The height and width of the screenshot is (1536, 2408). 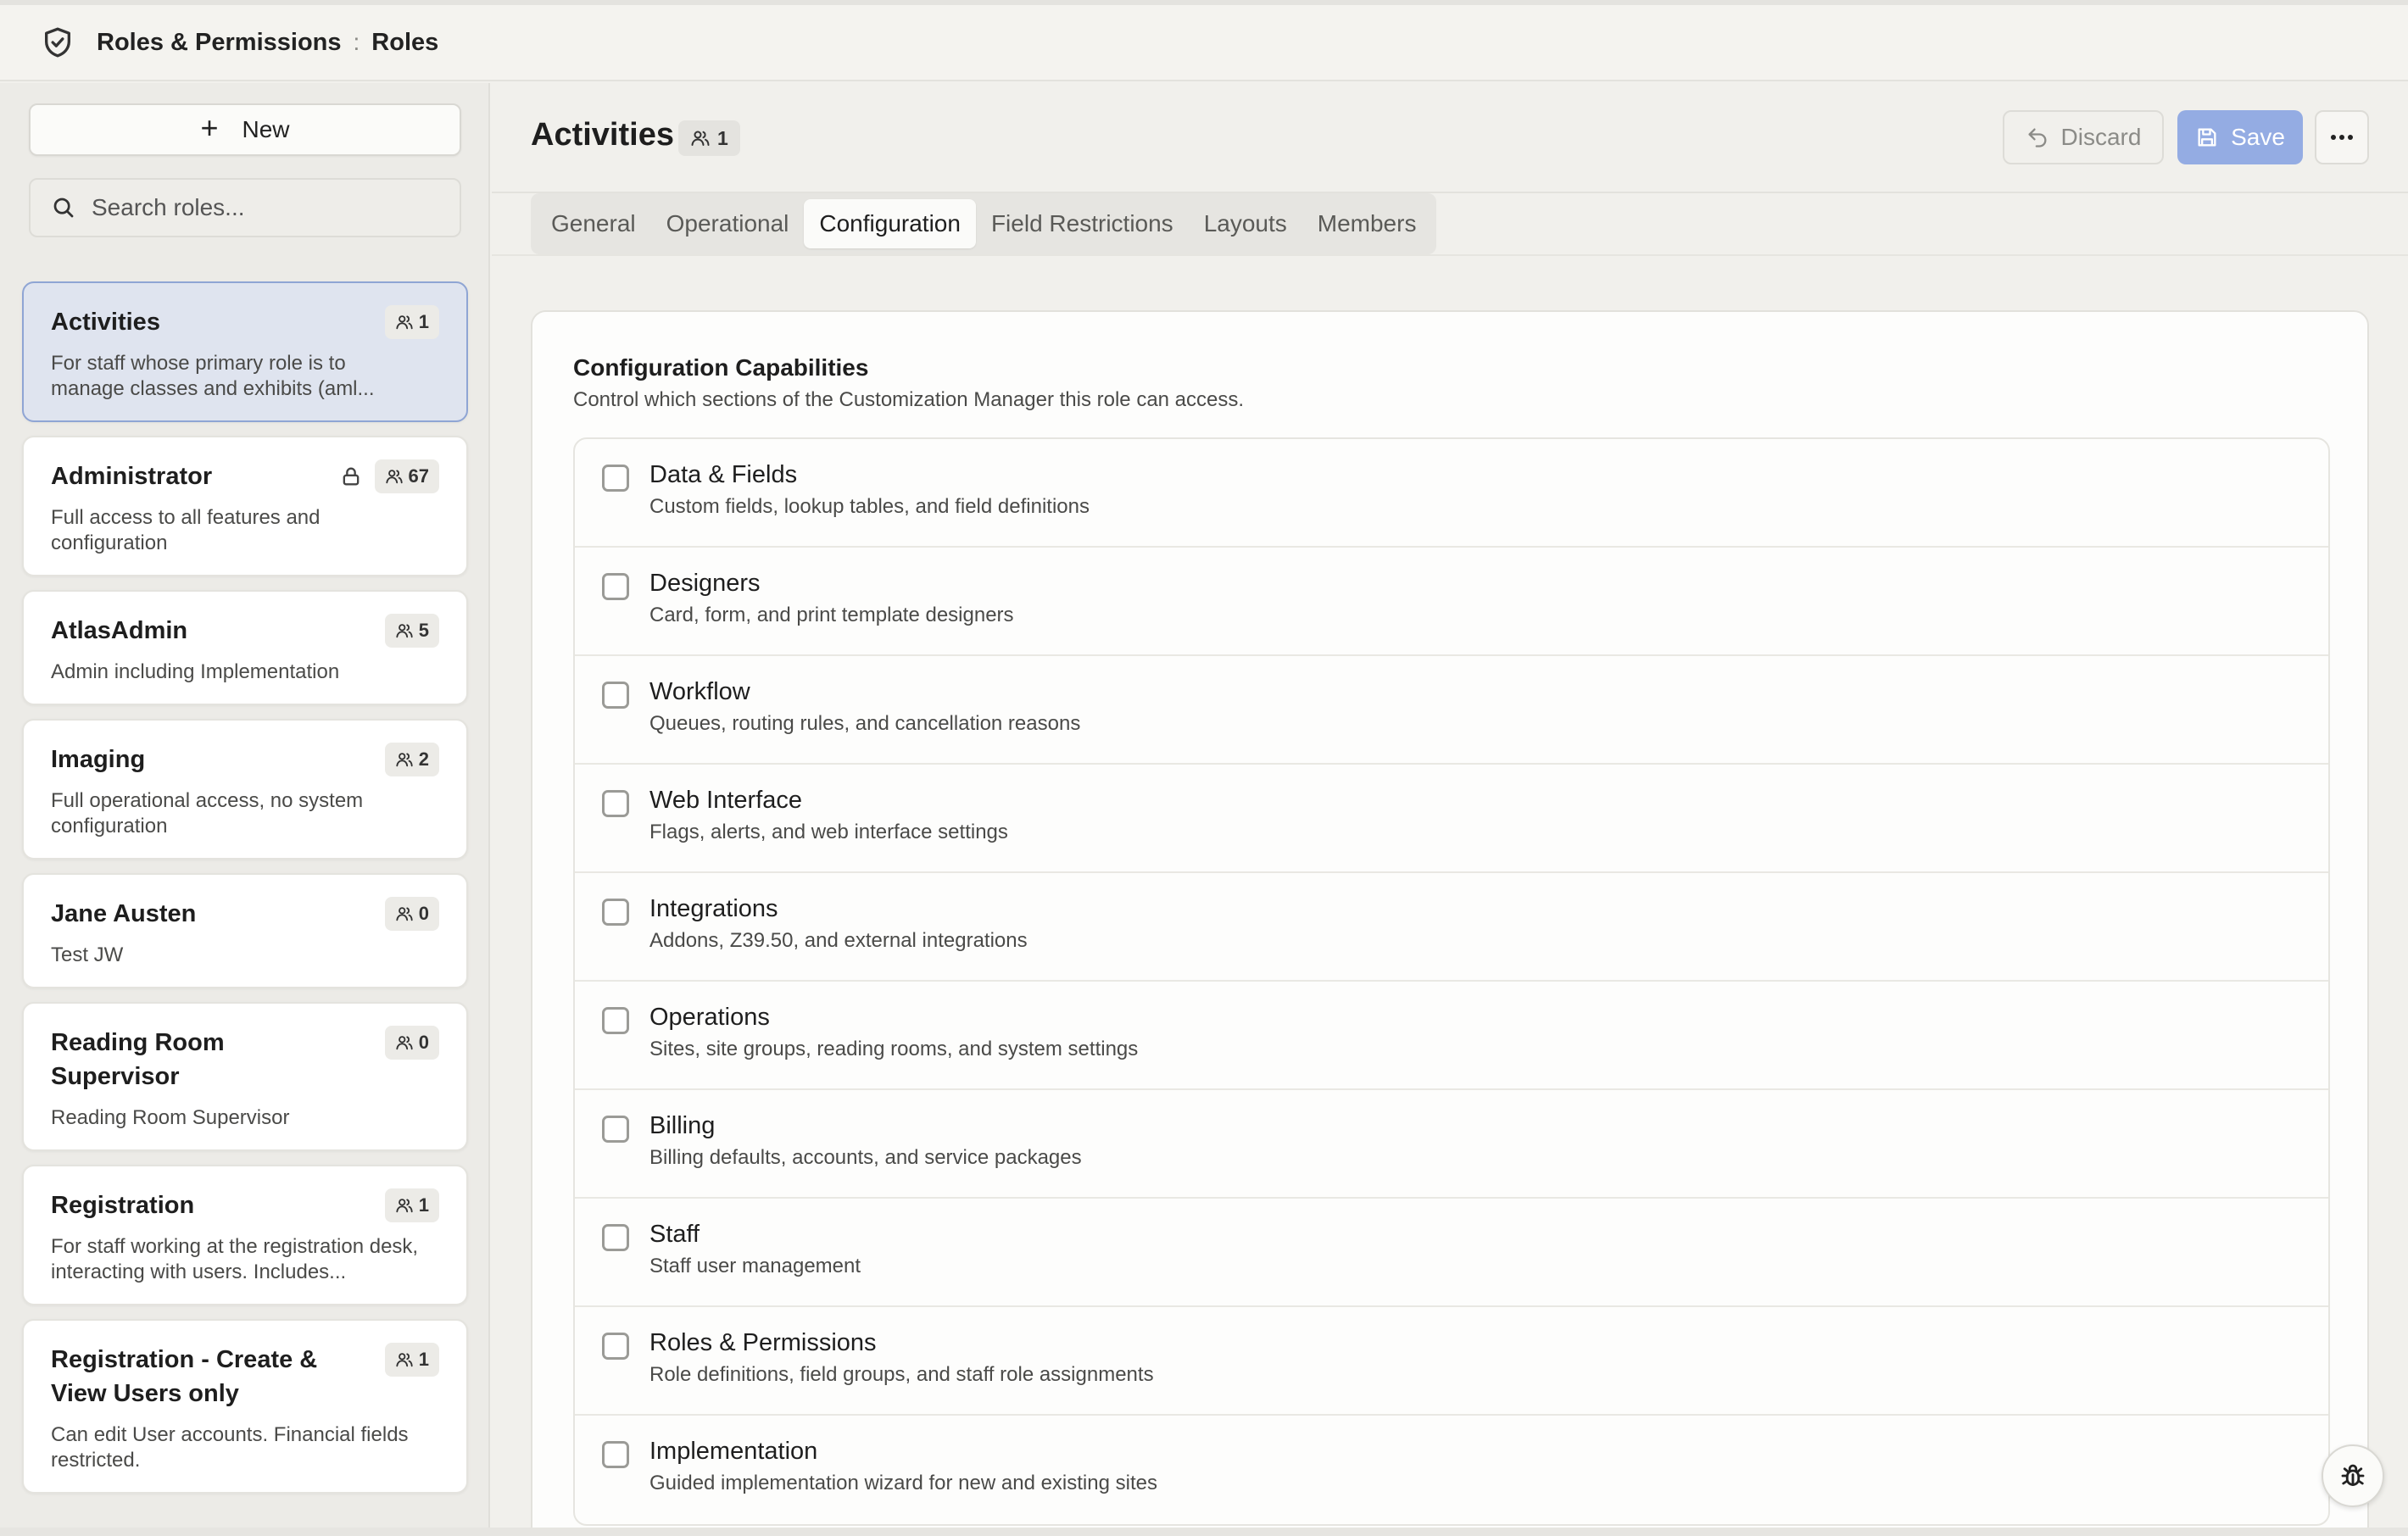 I want to click on role-description: Test JW, so click(x=88, y=954).